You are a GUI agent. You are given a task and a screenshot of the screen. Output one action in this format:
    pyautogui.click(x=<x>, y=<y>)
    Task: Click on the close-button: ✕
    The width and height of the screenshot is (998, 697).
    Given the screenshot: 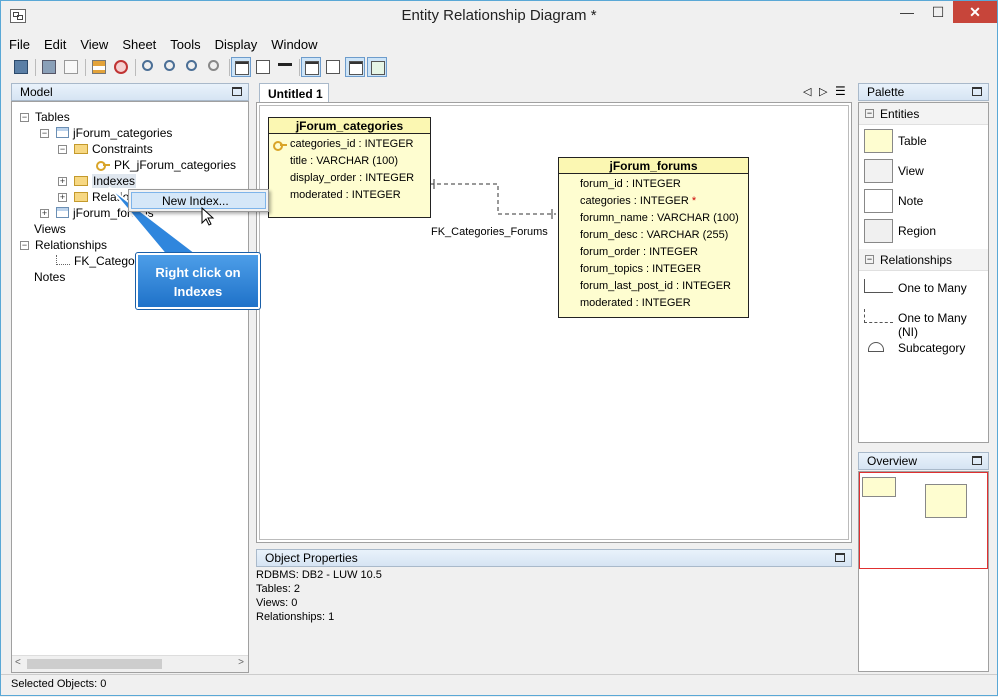 What is the action you would take?
    pyautogui.click(x=975, y=12)
    